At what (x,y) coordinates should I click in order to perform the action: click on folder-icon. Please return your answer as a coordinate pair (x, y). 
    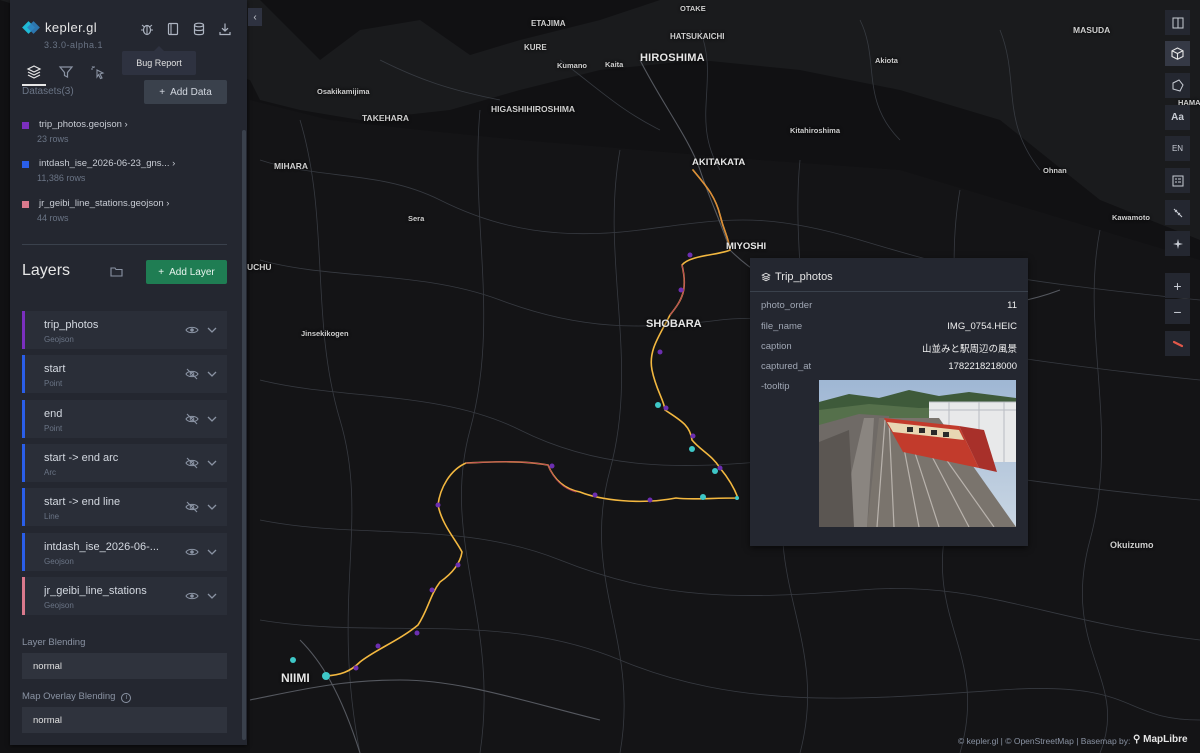
    Looking at the image, I should click on (116, 273).